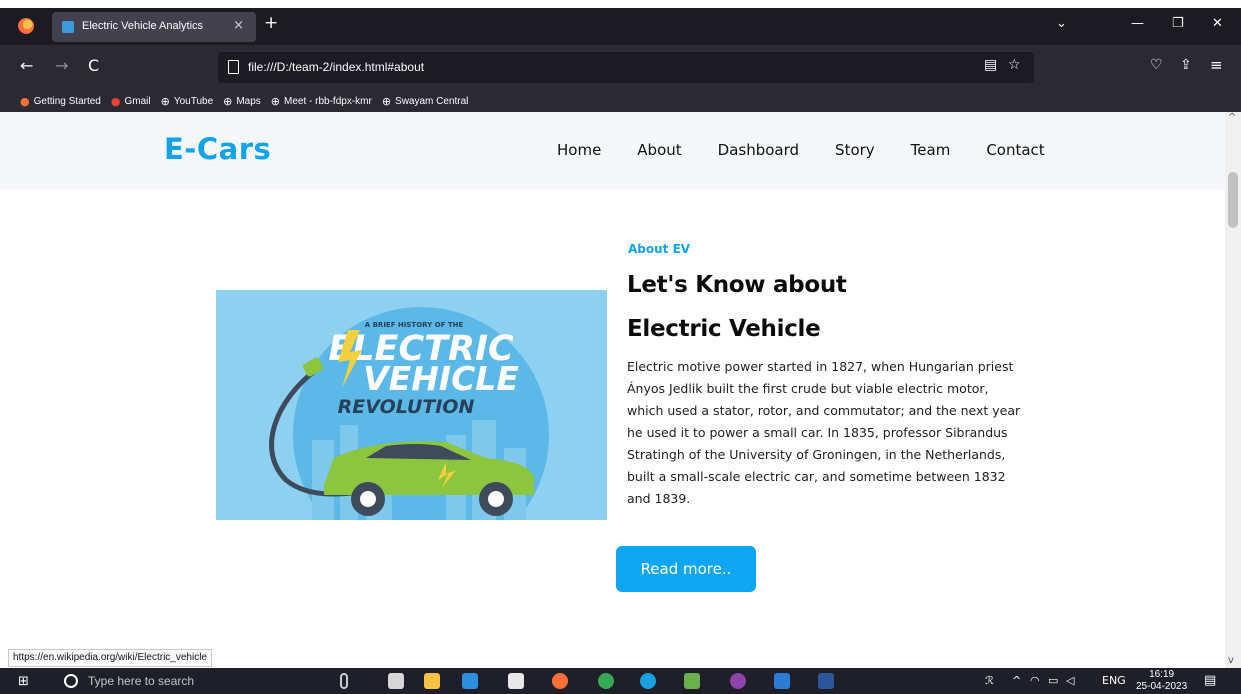  Describe the element at coordinates (626, 67) in the screenshot. I see `address-bar: file:///D:/team-2/index.html#about ▤ ☆` at that location.